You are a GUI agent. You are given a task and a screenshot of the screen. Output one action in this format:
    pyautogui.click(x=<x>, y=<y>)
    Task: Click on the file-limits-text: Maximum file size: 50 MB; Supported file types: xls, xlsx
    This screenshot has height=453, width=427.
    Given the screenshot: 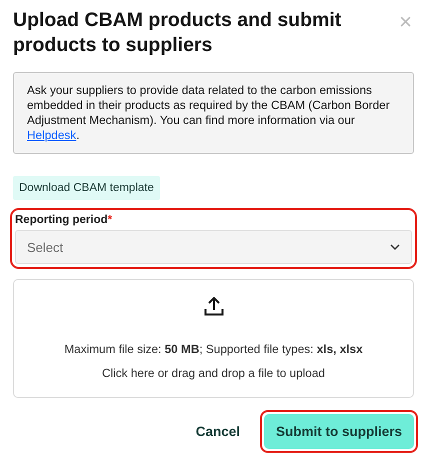 What is the action you would take?
    pyautogui.click(x=213, y=349)
    